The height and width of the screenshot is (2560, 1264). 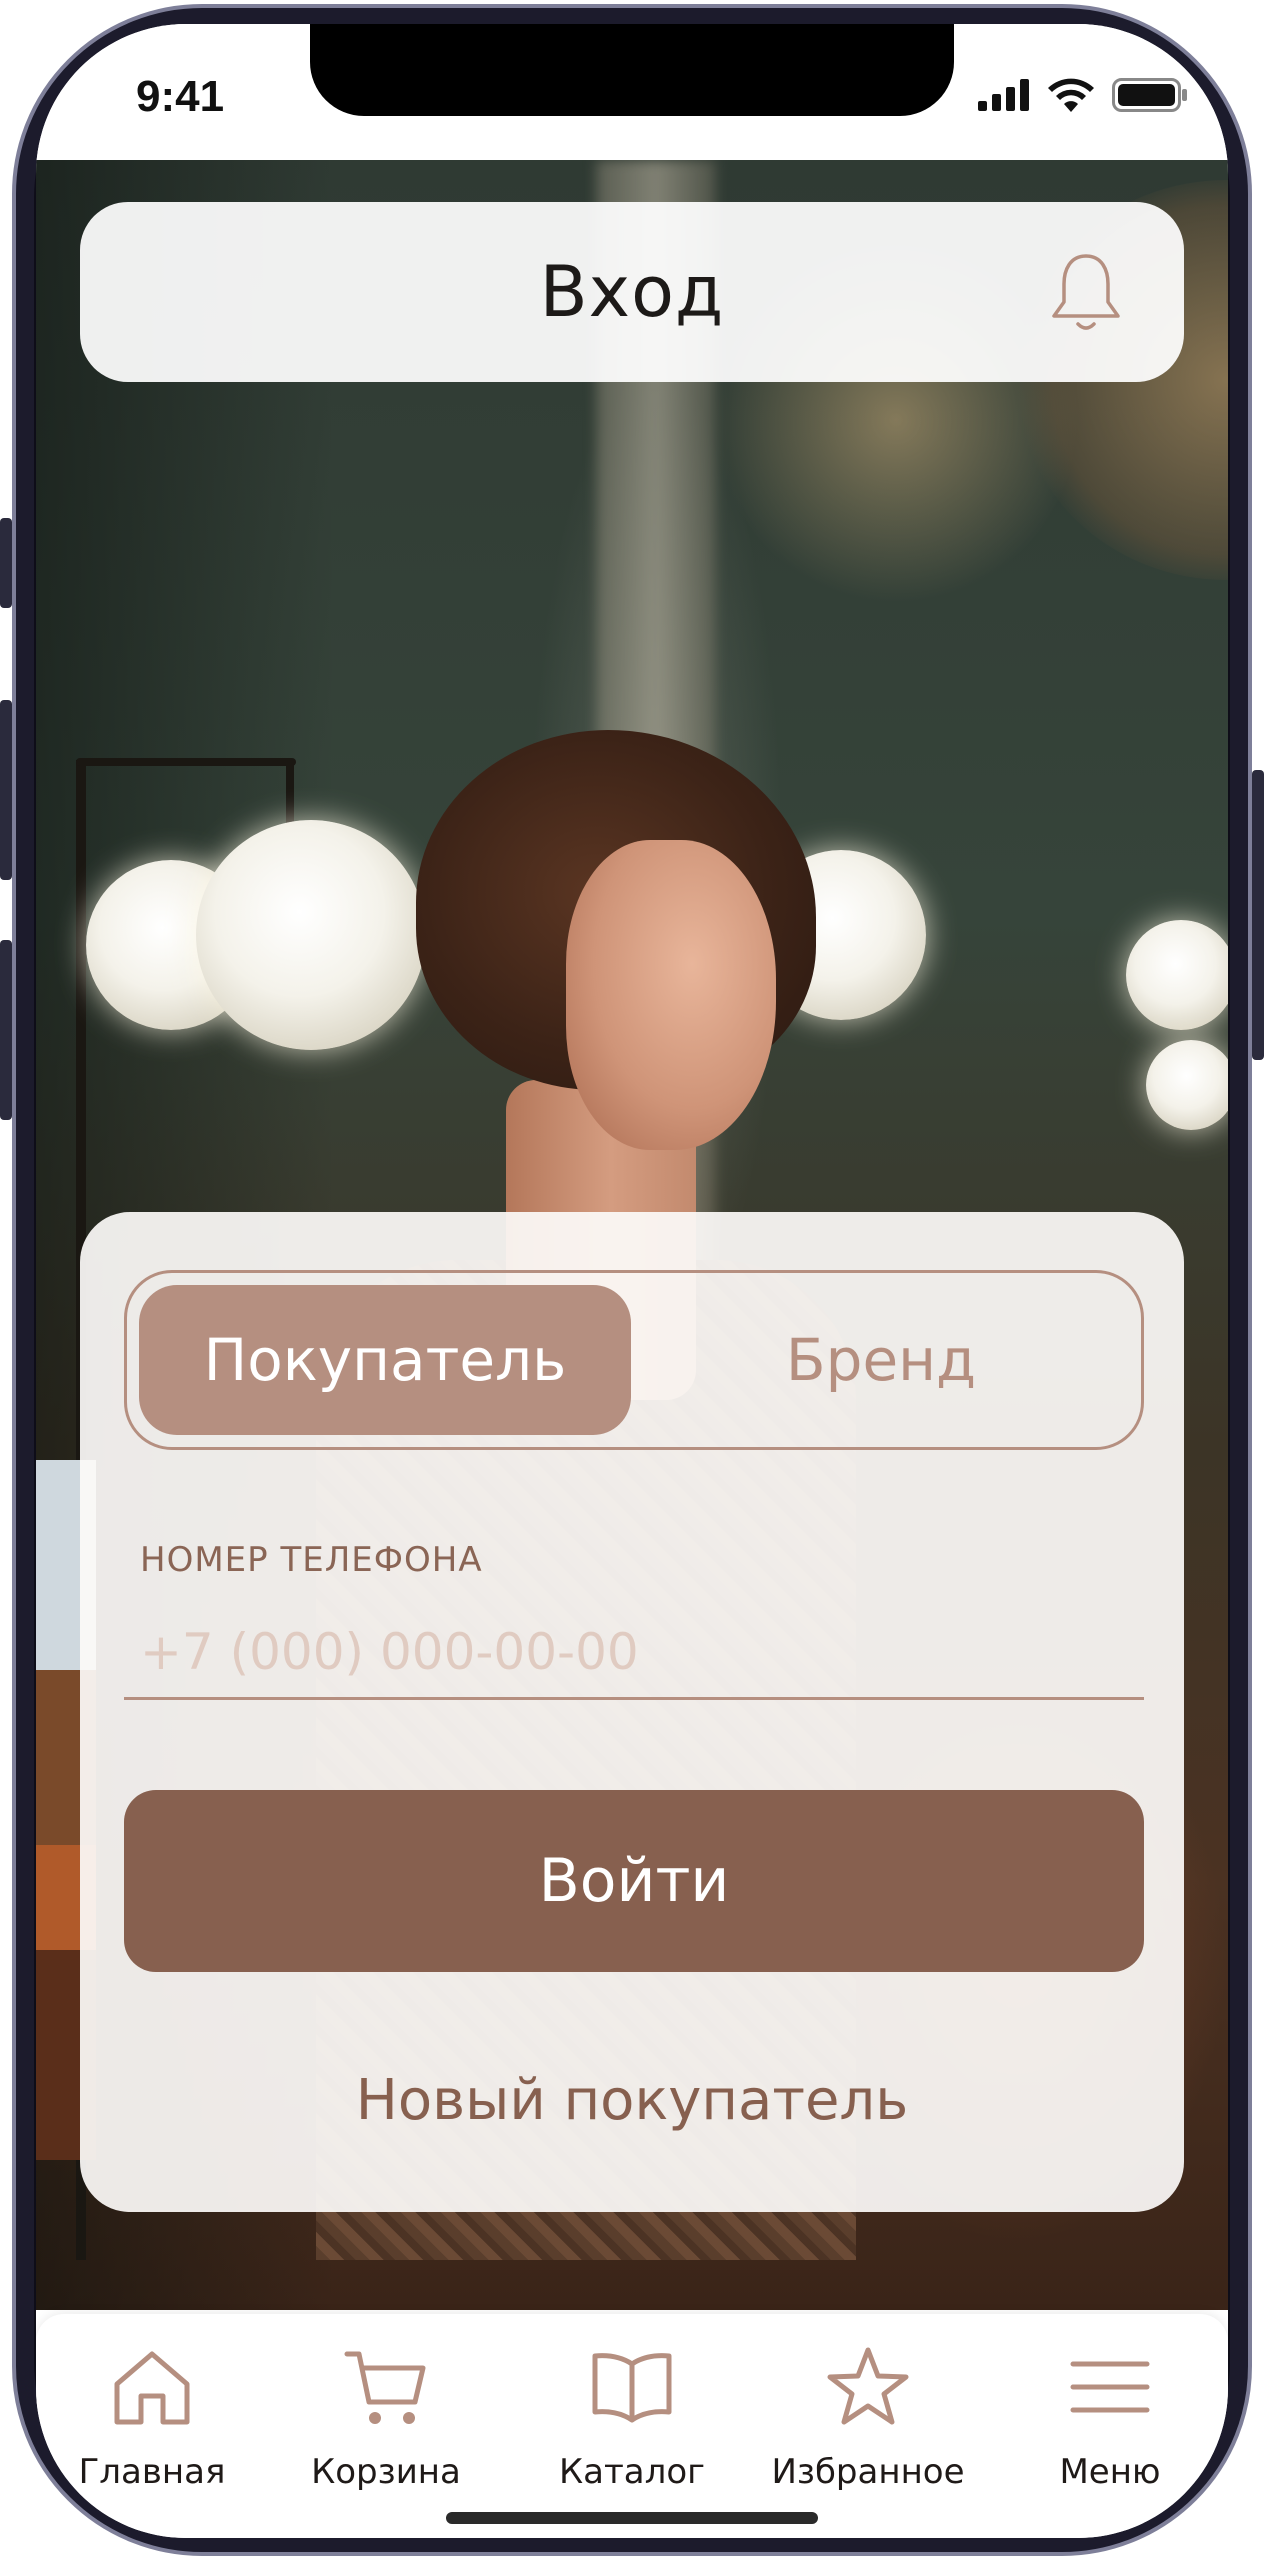 What do you see at coordinates (1071, 95) in the screenshot?
I see `wifi-icon` at bounding box center [1071, 95].